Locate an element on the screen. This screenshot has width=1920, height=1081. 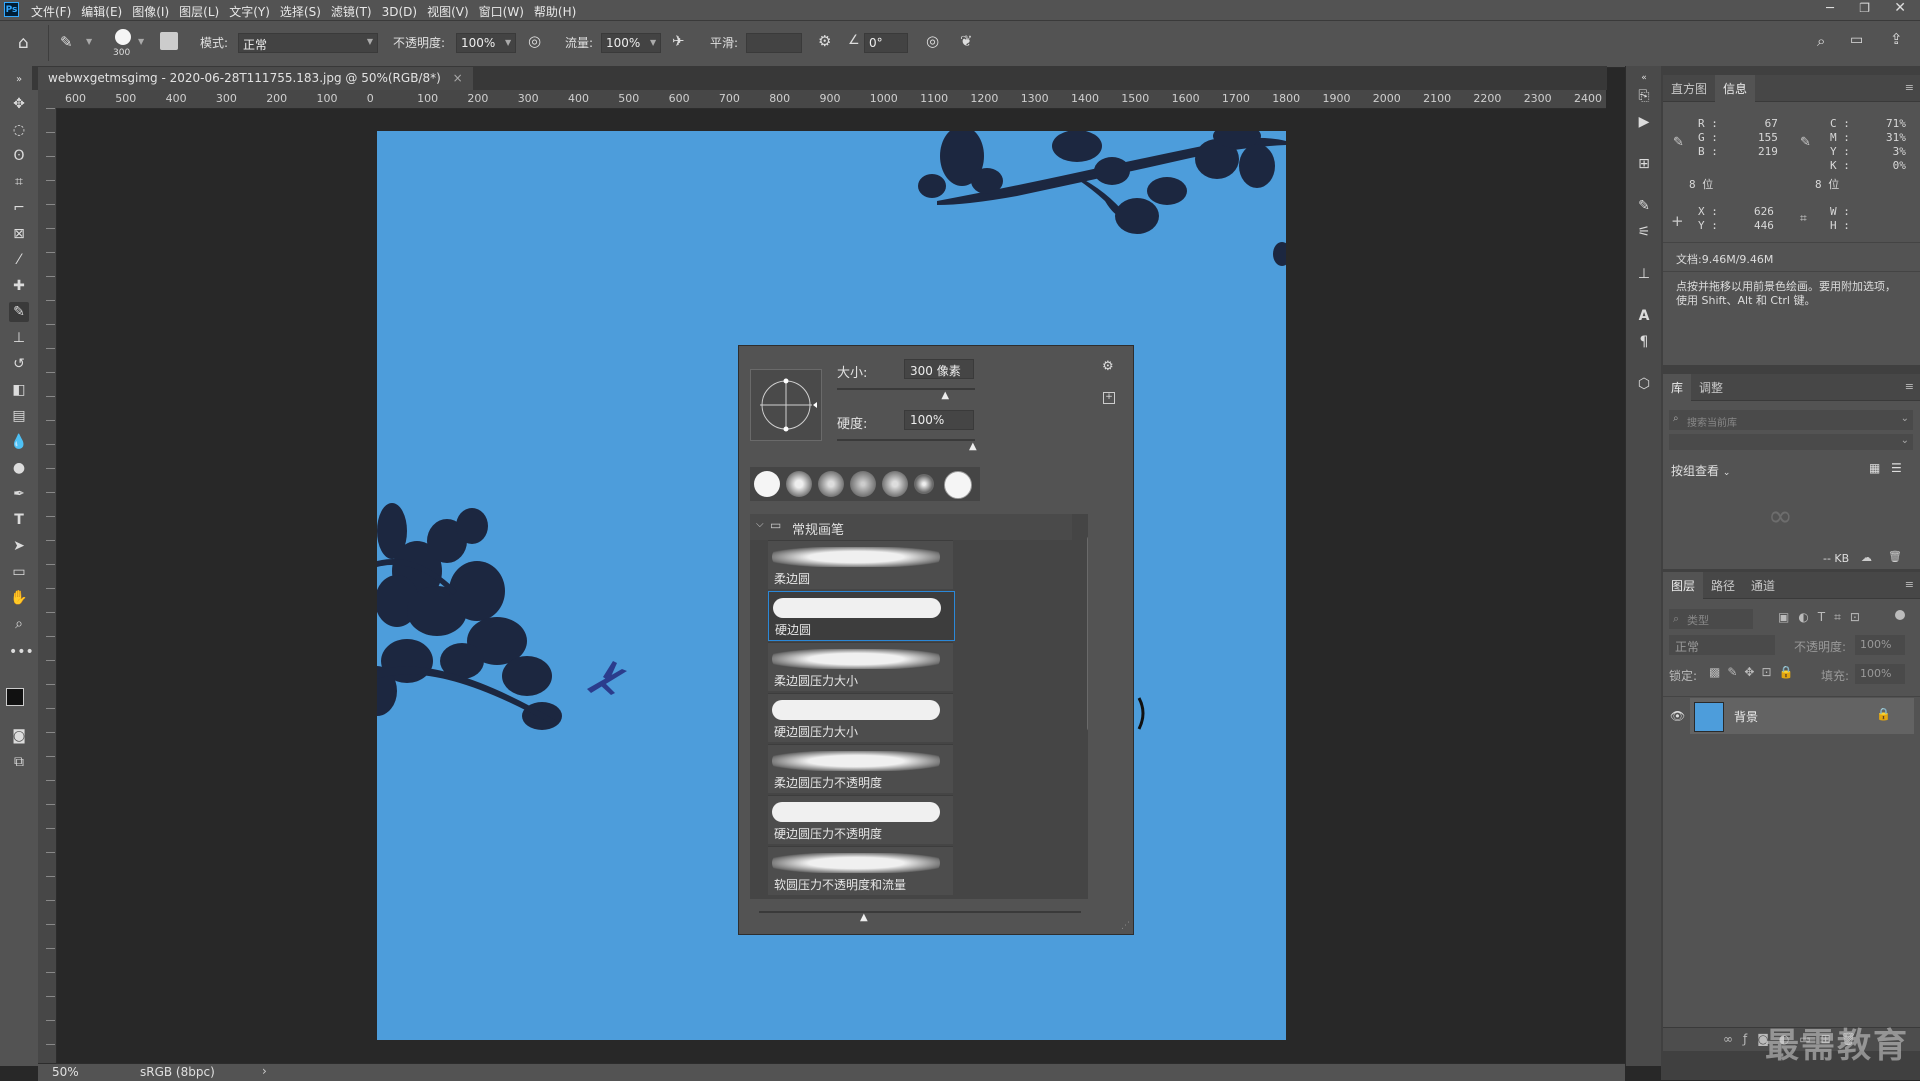
brush-list-scrollbar: ⌃ ⌄ is located at coordinates (1087, 704).